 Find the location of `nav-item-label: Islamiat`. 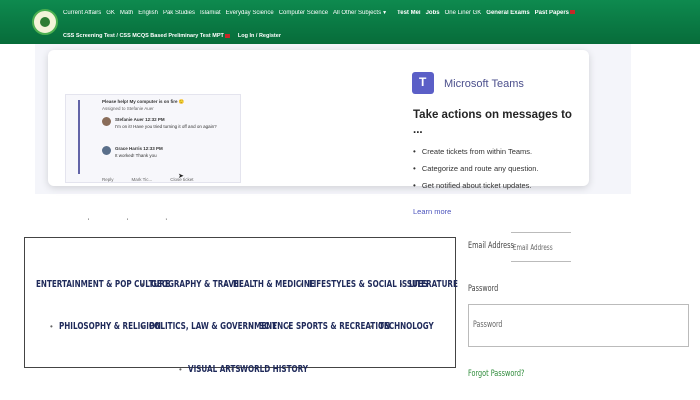

nav-item-label: Islamiat is located at coordinates (210, 13).